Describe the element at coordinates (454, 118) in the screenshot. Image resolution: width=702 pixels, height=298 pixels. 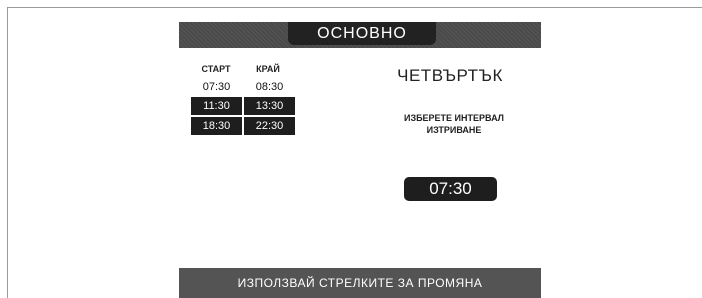
I see `instruction-line-1: ИЗБЕРЕТЕ ИНТЕРВАЛ` at that location.